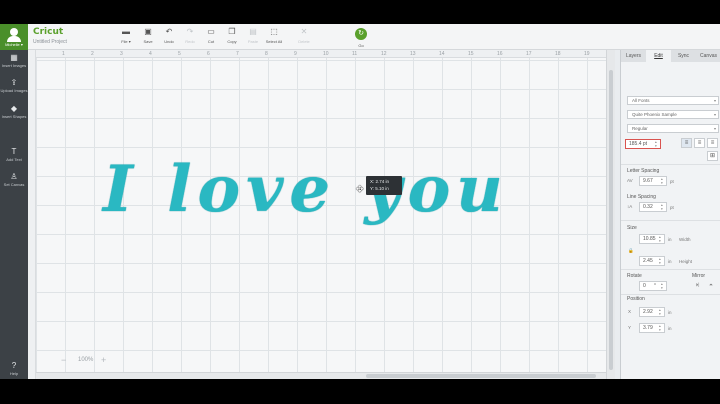 The image size is (720, 404). Describe the element at coordinates (169, 31) in the screenshot. I see `undo-icon: ↶` at that location.